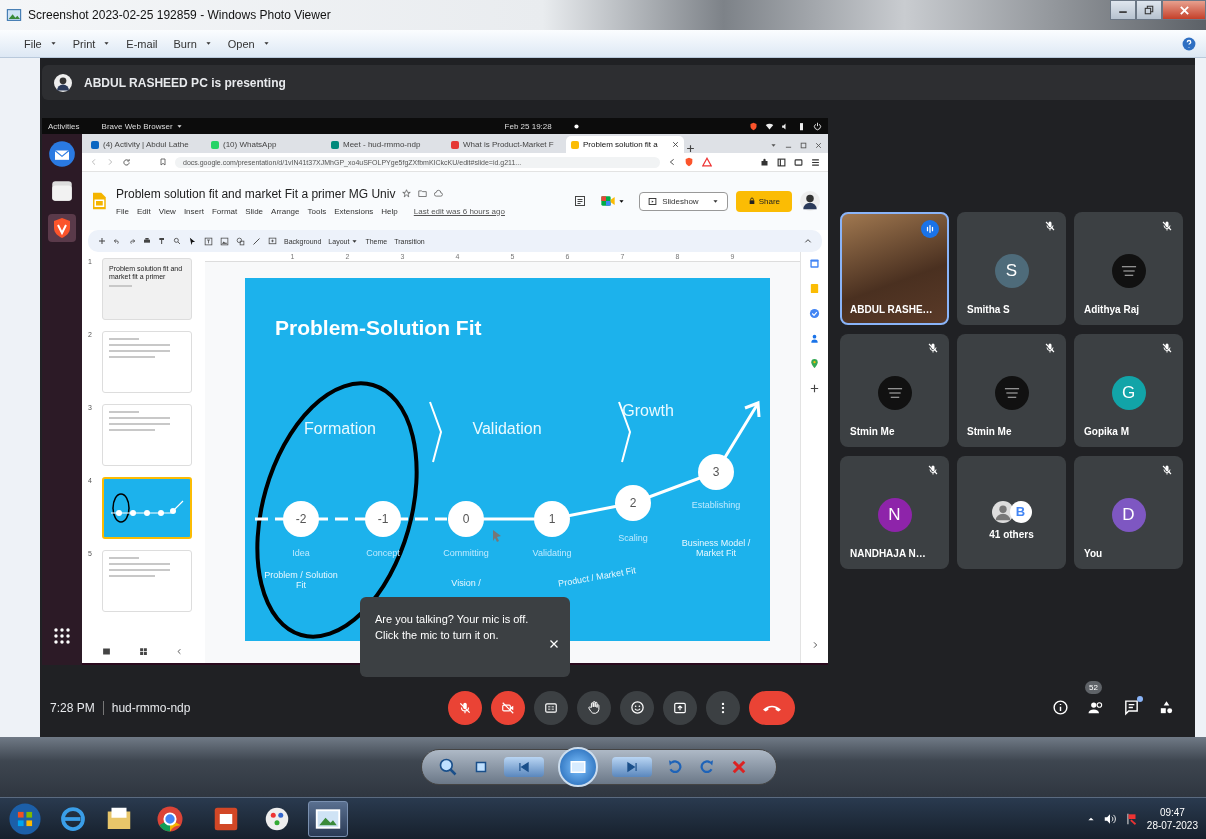 This screenshot has height=839, width=1206. I want to click on maximize-button, so click(1149, 10).